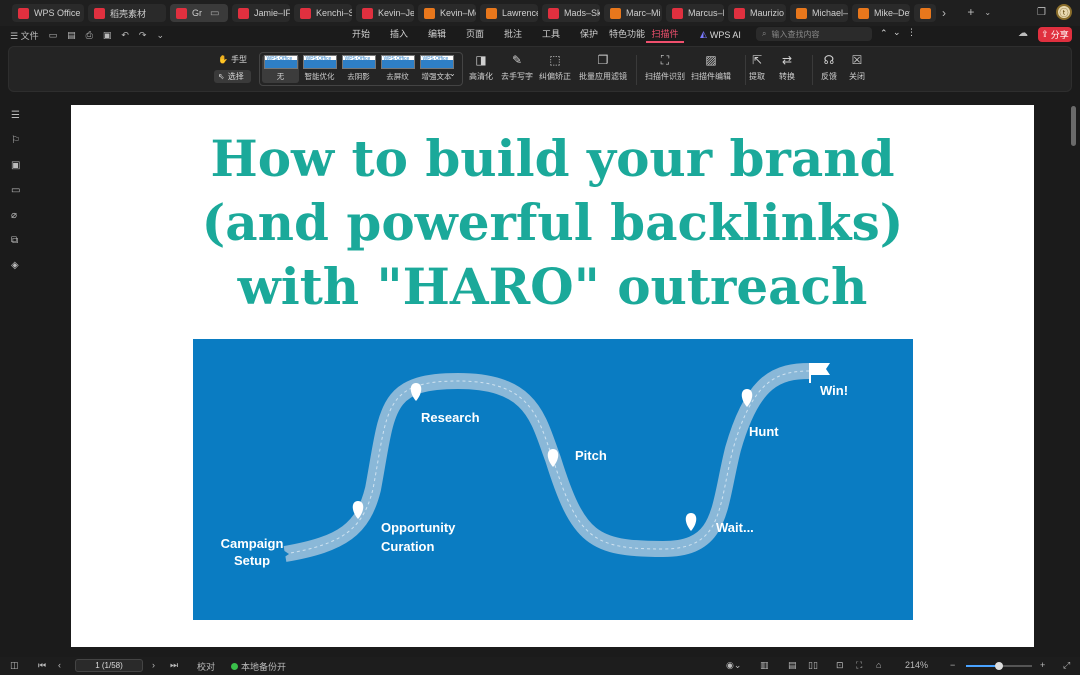 The height and width of the screenshot is (675, 1080). What do you see at coordinates (720, 34) in the screenshot?
I see `wps-ai-button: ◭ WPS AI` at bounding box center [720, 34].